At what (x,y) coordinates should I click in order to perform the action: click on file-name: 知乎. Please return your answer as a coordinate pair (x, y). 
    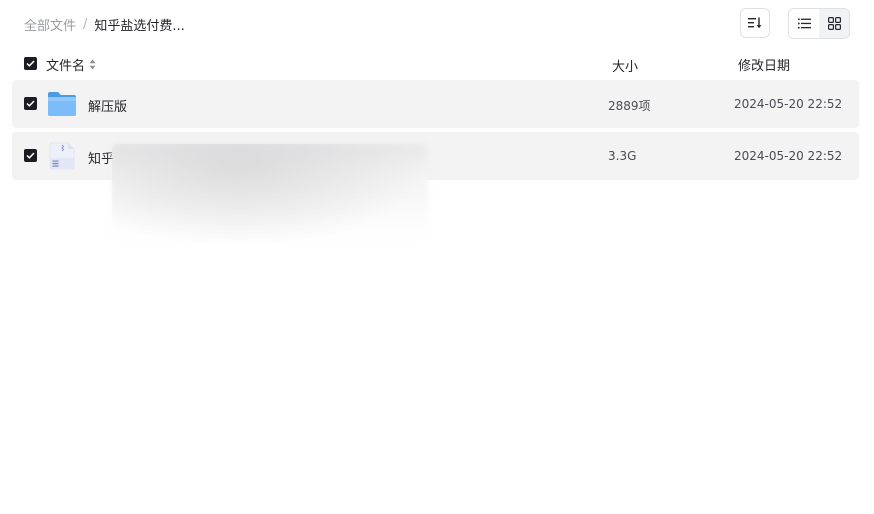
    Looking at the image, I should click on (101, 157).